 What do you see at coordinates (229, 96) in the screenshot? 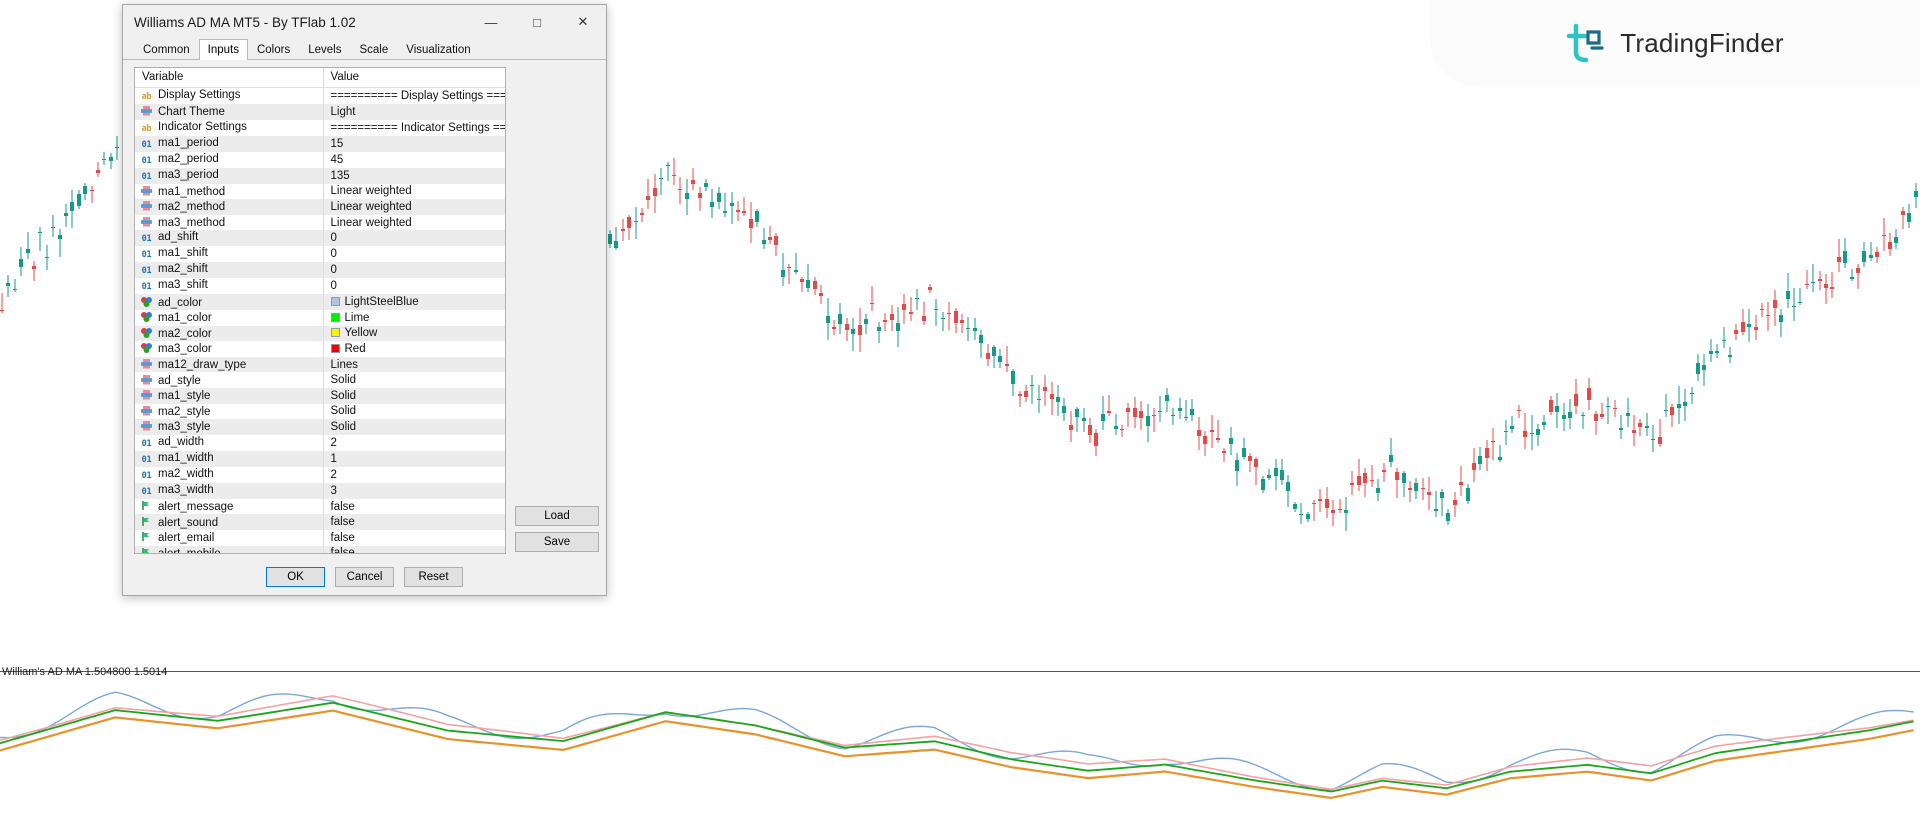
I see `param-name-cell: ab Display Settings` at bounding box center [229, 96].